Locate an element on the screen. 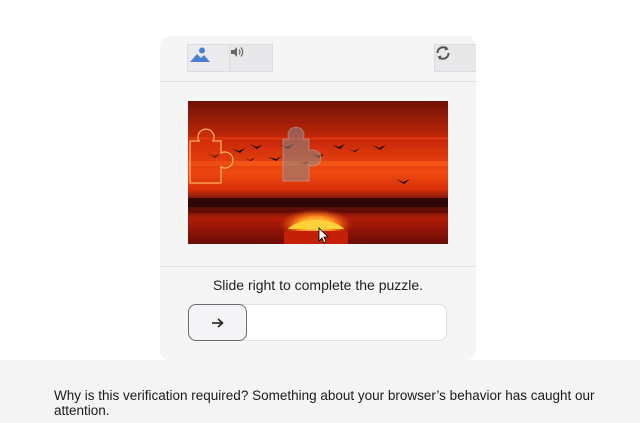 The height and width of the screenshot is (423, 640). arrow-right-icon is located at coordinates (217, 322).